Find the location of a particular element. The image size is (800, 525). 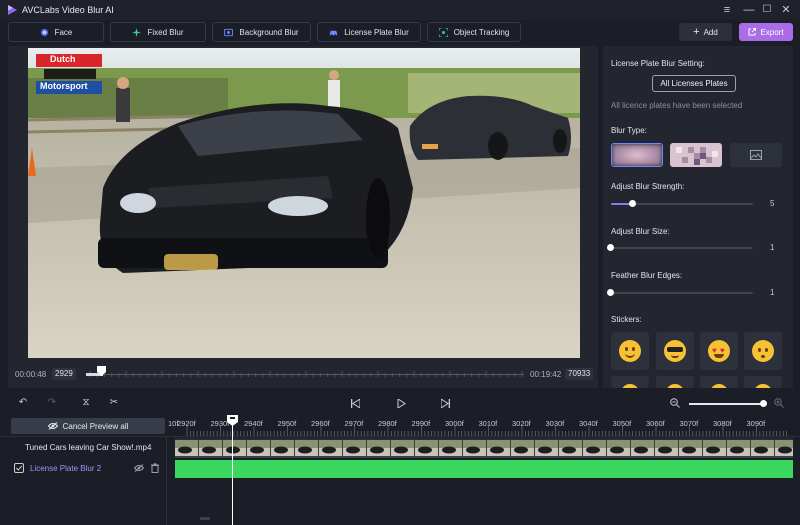

tick-label: 2940f is located at coordinates (253, 423).